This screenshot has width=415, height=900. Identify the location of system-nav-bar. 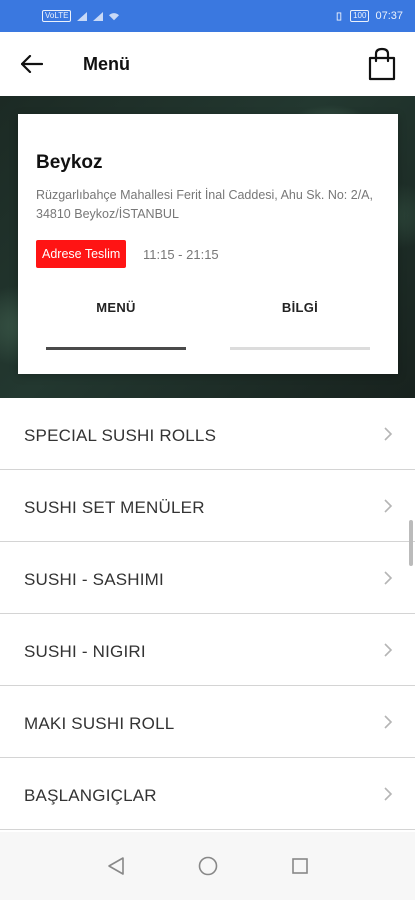
(207, 866).